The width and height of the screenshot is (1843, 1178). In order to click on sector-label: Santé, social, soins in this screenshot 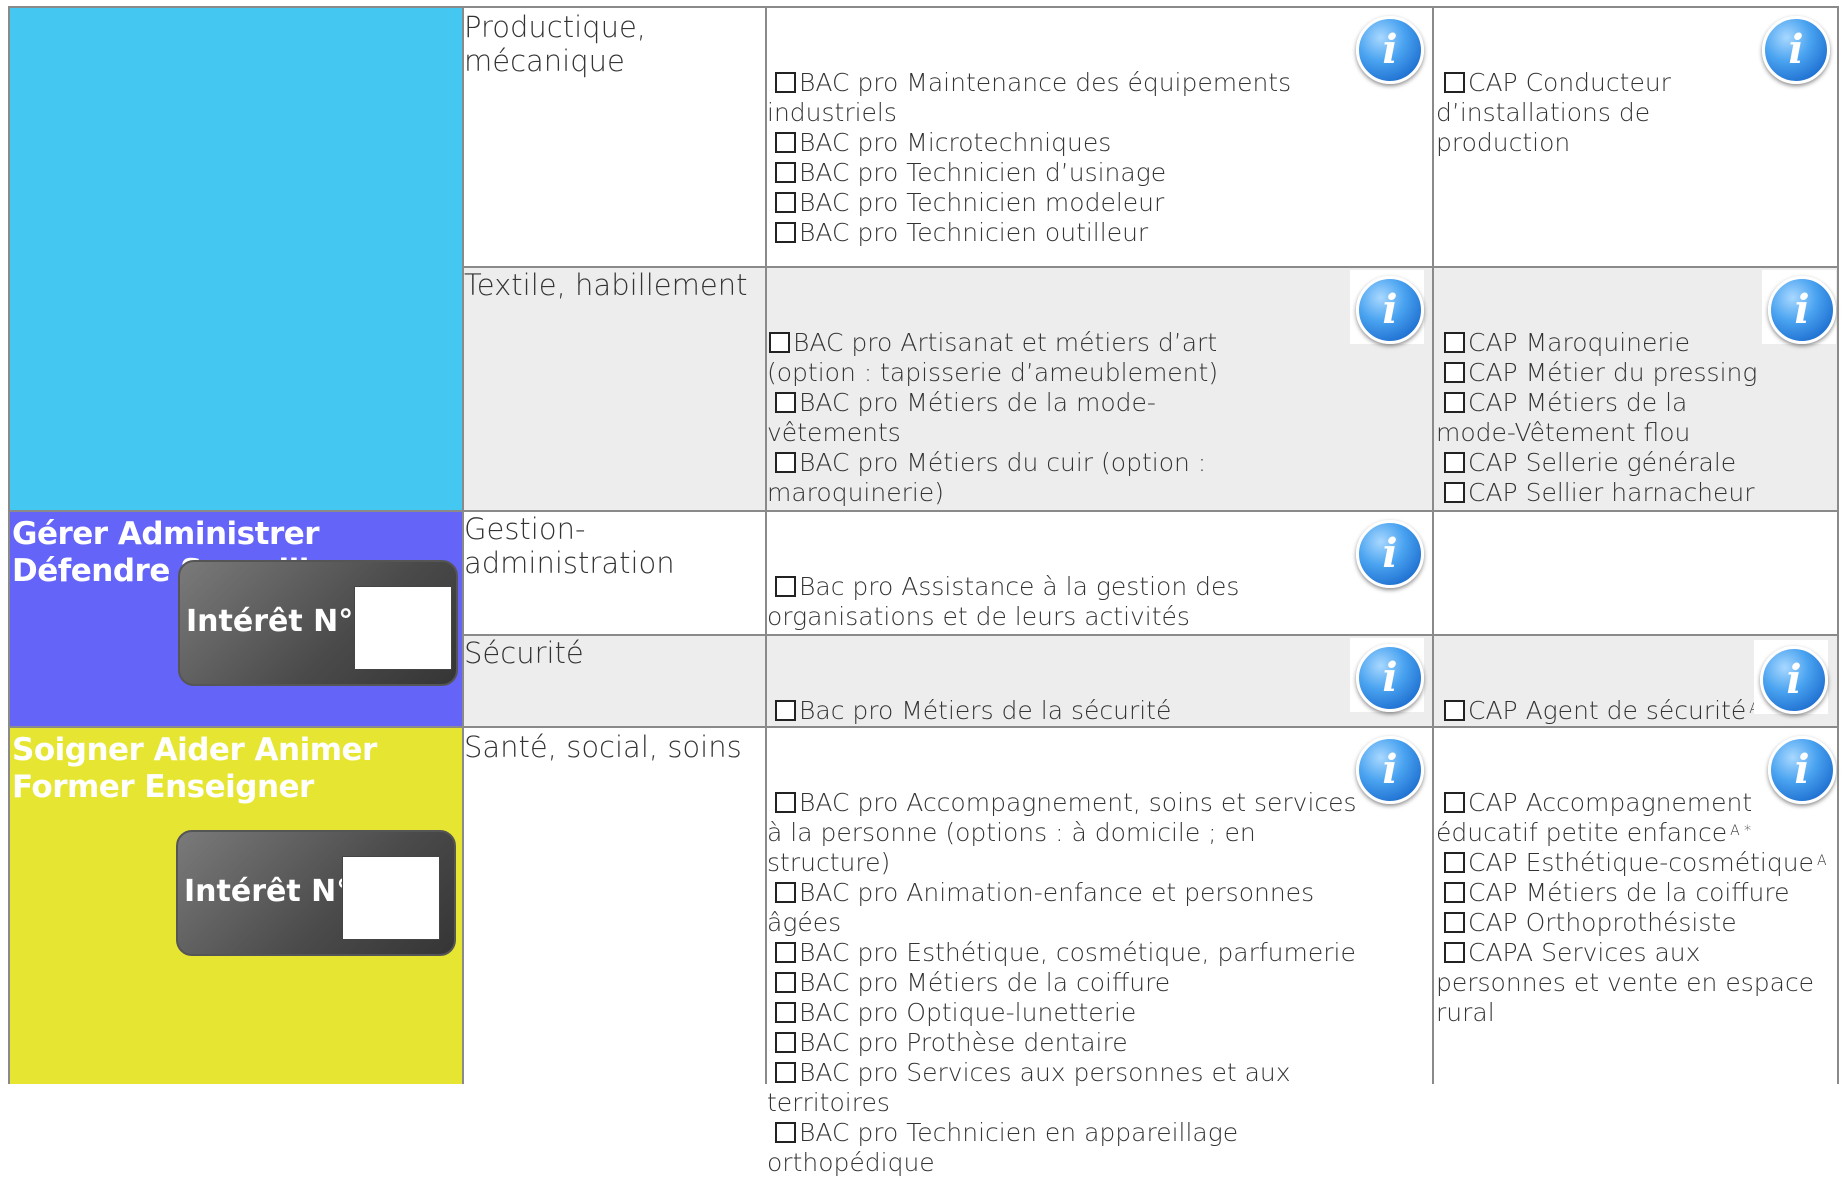, I will do `click(603, 747)`.